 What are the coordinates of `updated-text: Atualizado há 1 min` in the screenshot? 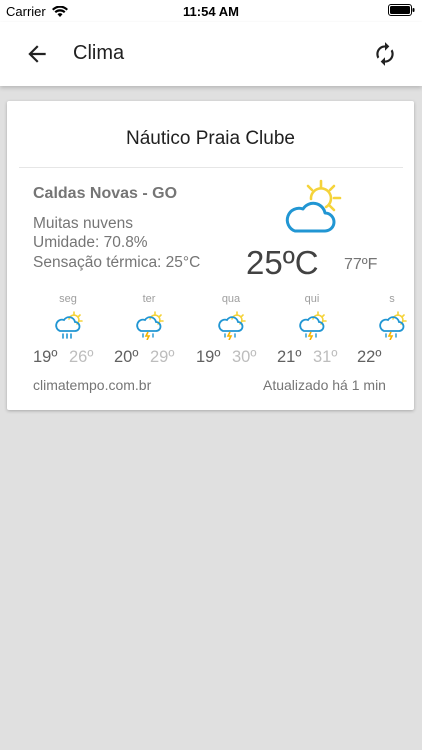 It's located at (324, 385).